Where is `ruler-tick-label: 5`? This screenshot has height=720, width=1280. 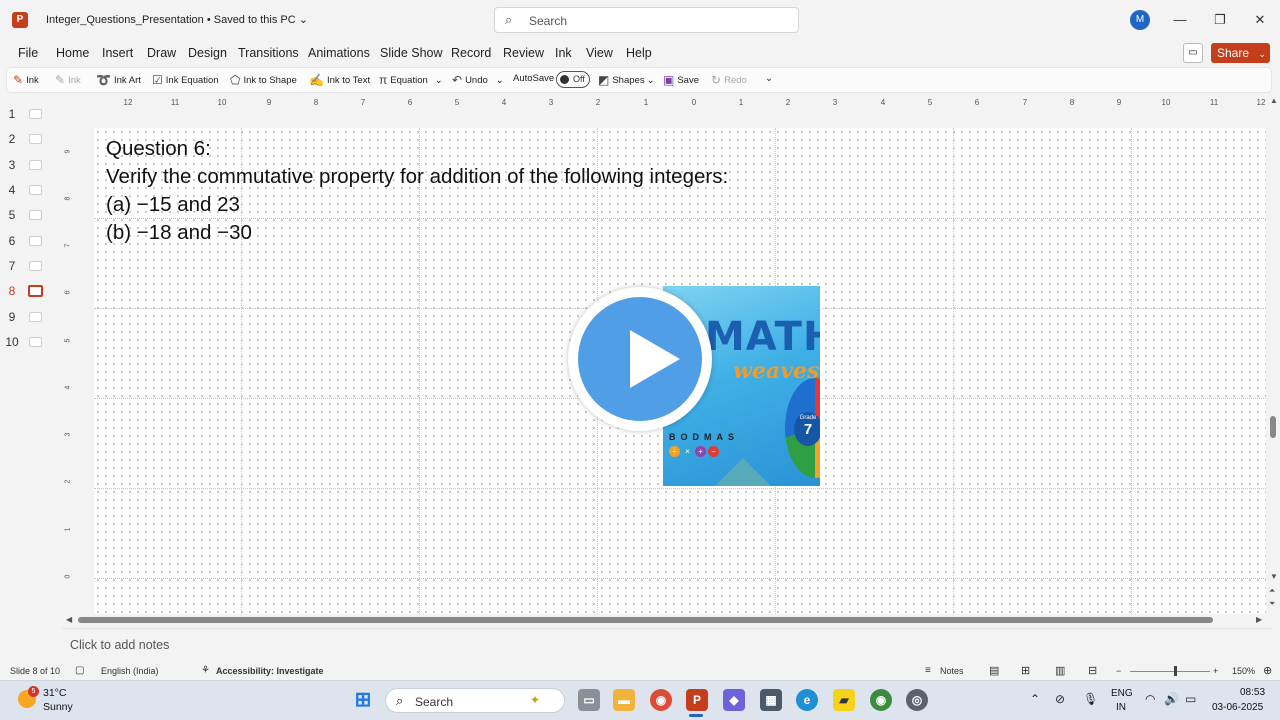
ruler-tick-label: 5 is located at coordinates (457, 102).